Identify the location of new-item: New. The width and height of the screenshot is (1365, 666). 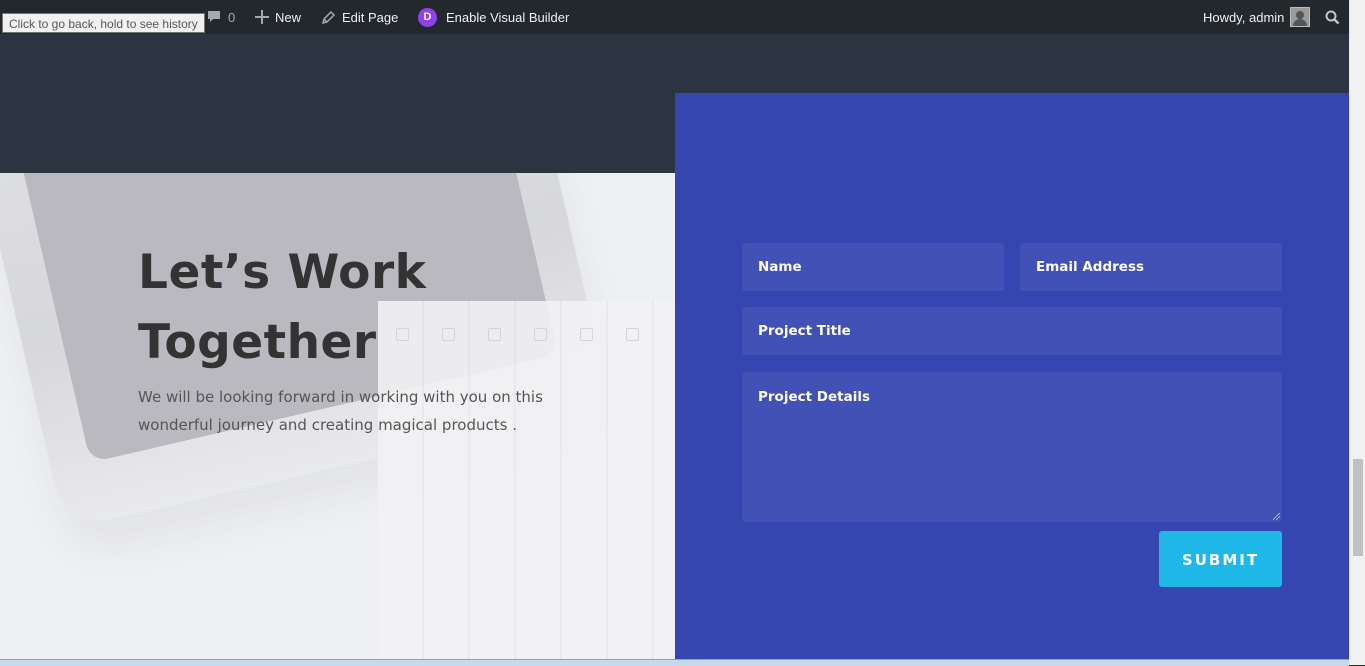
(278, 17).